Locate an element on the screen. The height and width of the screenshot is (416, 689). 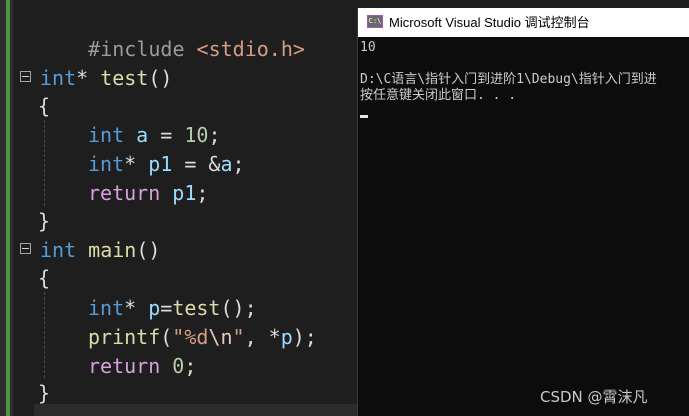
escape-sequence: \n is located at coordinates (220, 337).